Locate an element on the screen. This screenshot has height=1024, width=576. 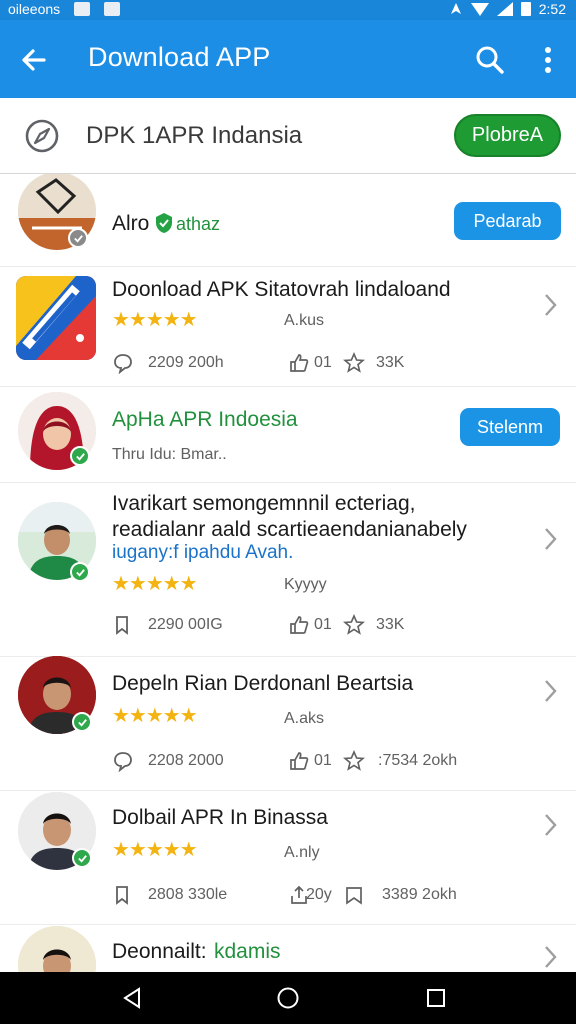
more-vert-icon is located at coordinates (548, 60).